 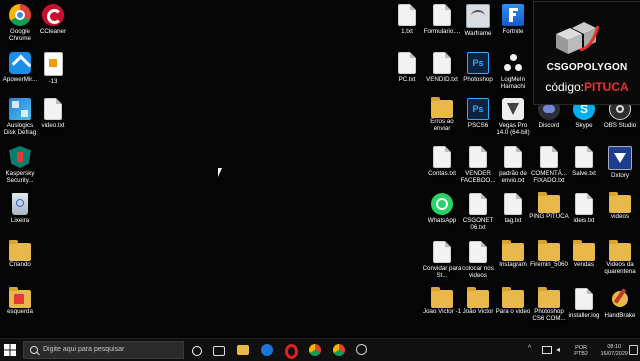 What do you see at coordinates (219, 351) in the screenshot?
I see `task-view-icon` at bounding box center [219, 351].